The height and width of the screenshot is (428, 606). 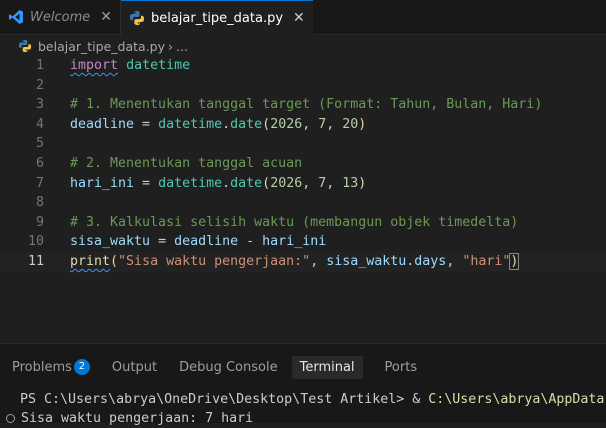 I want to click on function-name: print, so click(x=90, y=261).